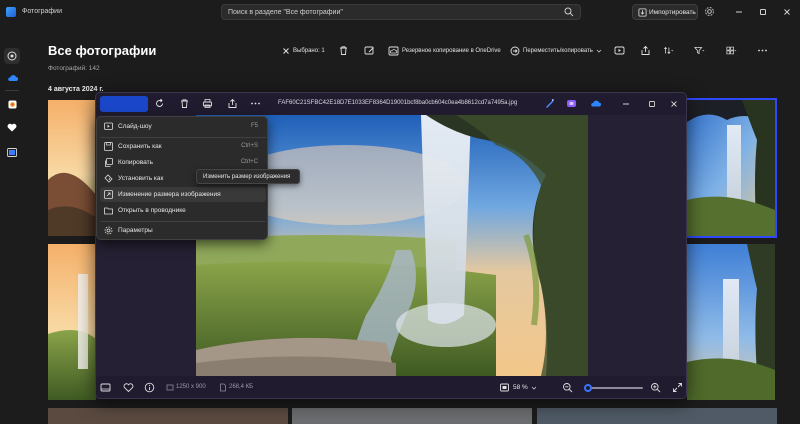  What do you see at coordinates (74, 68) in the screenshot?
I see `photo-count: Фотографий: 142` at bounding box center [74, 68].